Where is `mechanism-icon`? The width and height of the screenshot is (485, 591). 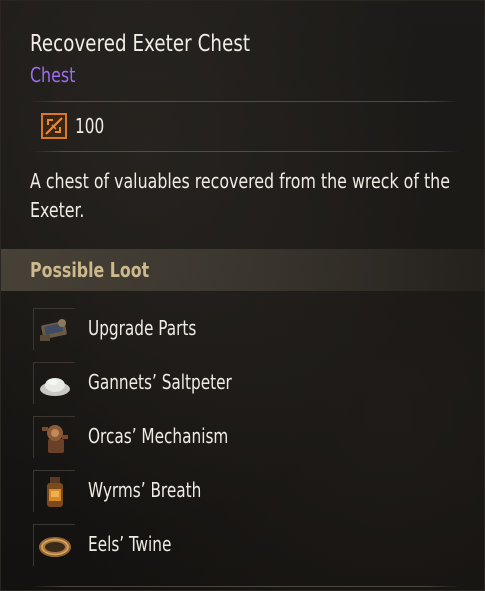
mechanism-icon is located at coordinates (54, 437).